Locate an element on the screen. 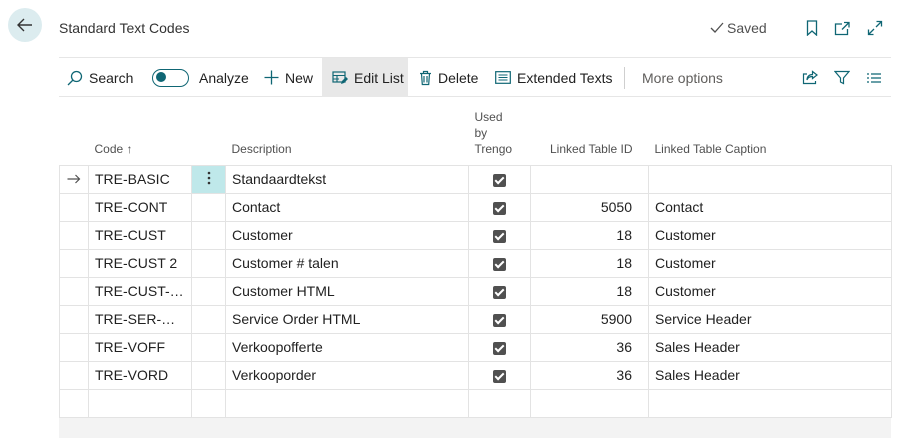  description-cell: Customer HTML is located at coordinates (347, 291).